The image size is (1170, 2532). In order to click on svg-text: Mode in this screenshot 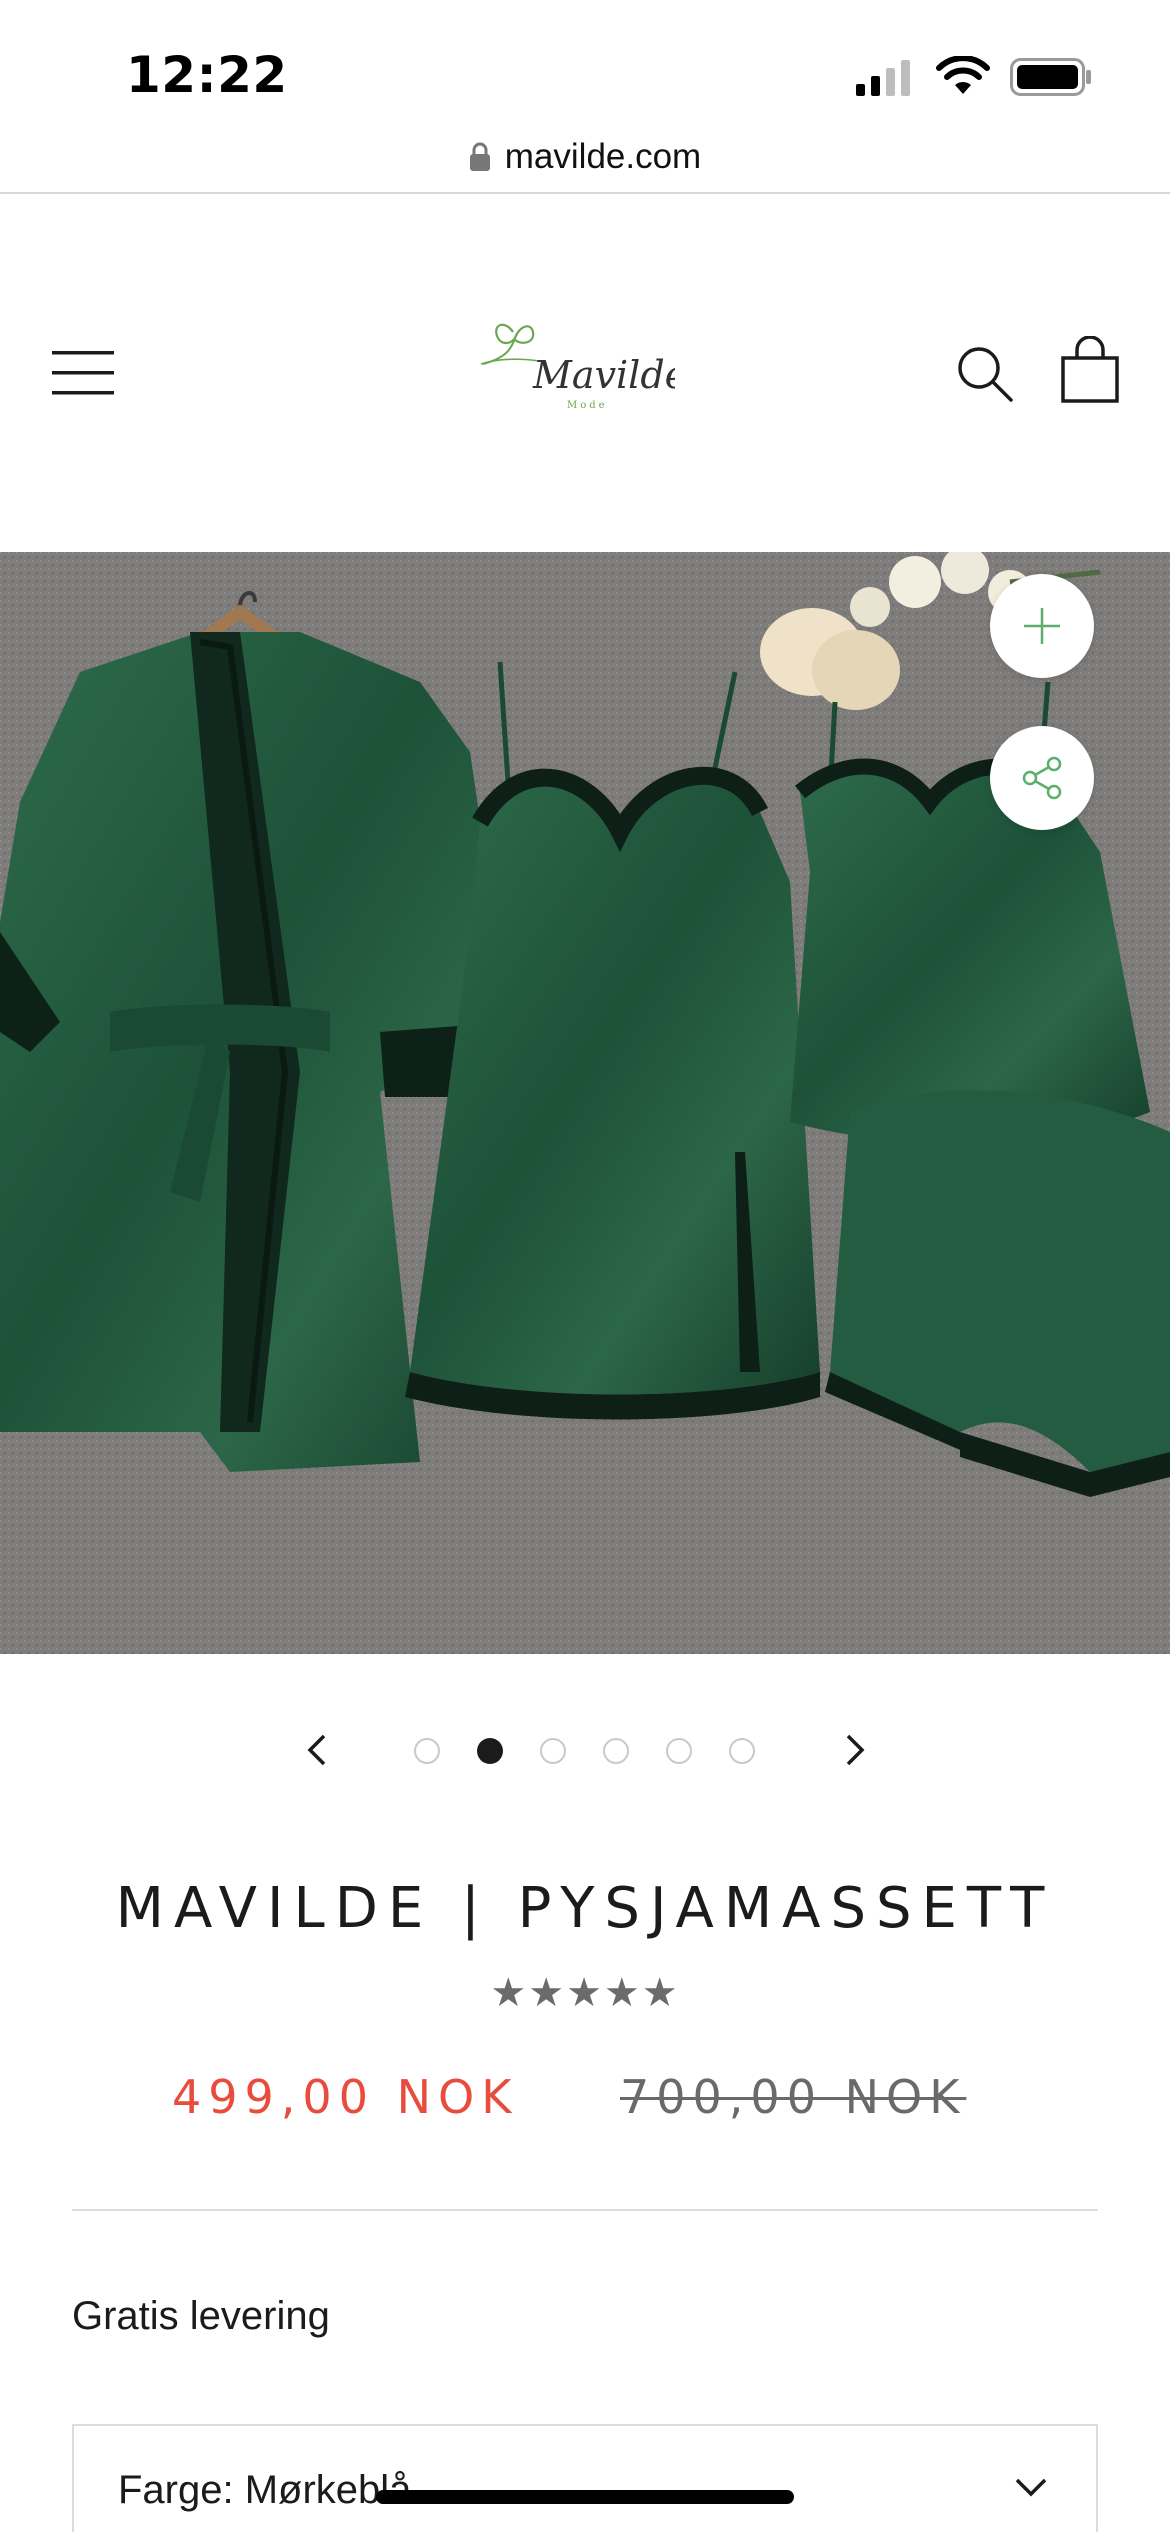, I will do `click(587, 405)`.